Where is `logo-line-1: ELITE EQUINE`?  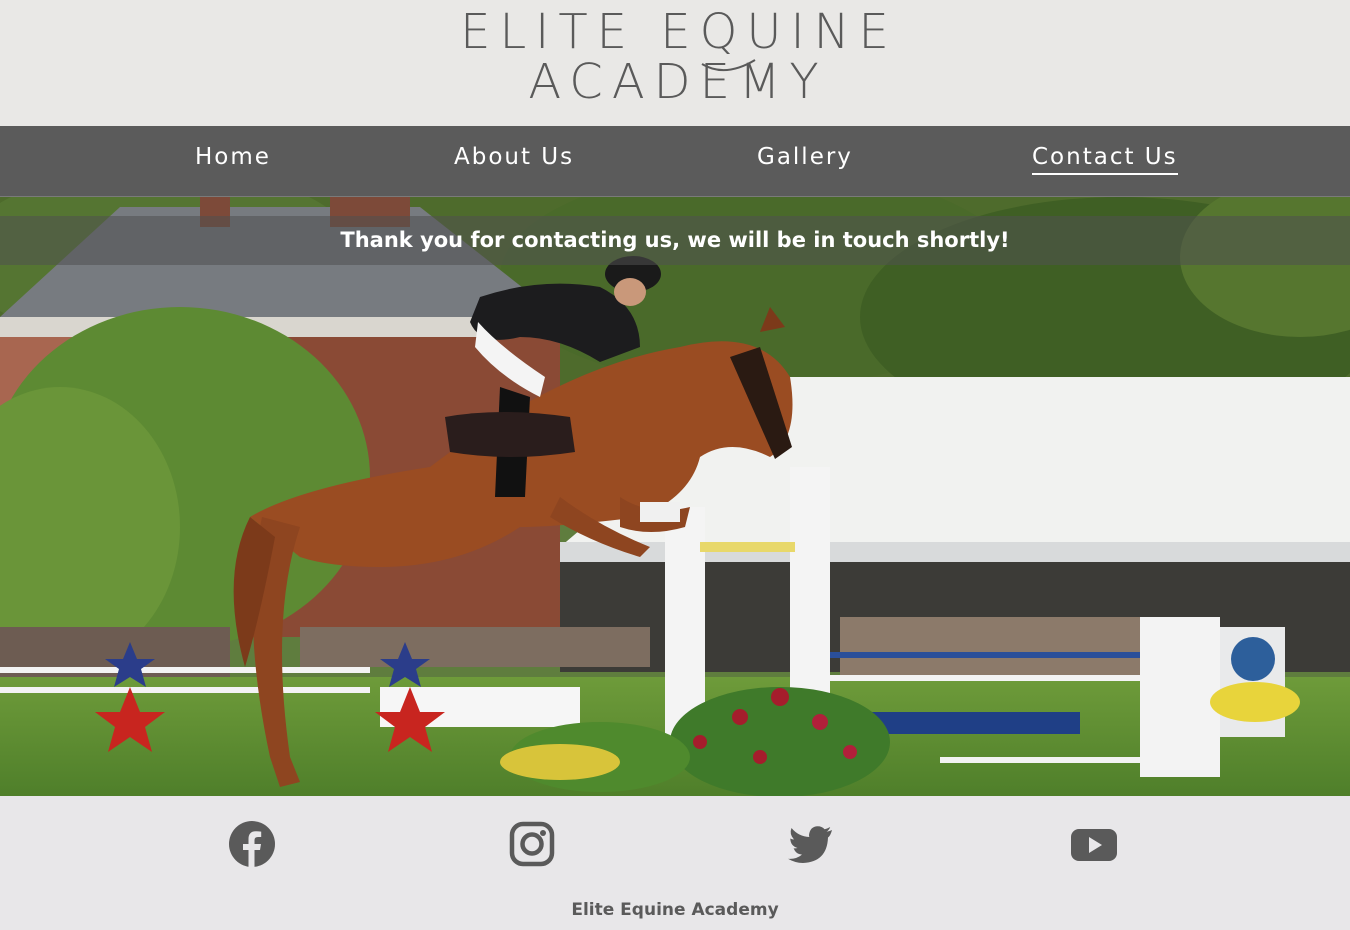 logo-line-1: ELITE EQUINE is located at coordinates (679, 32).